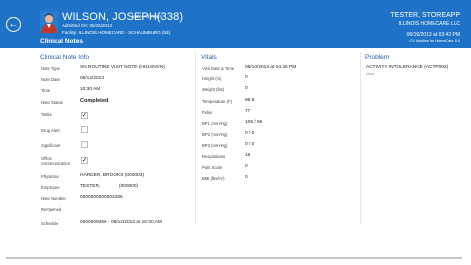 The height and width of the screenshot is (265, 471). Describe the element at coordinates (65, 57) in the screenshot. I see `clinical-note-title: Clinical Note Info` at that location.